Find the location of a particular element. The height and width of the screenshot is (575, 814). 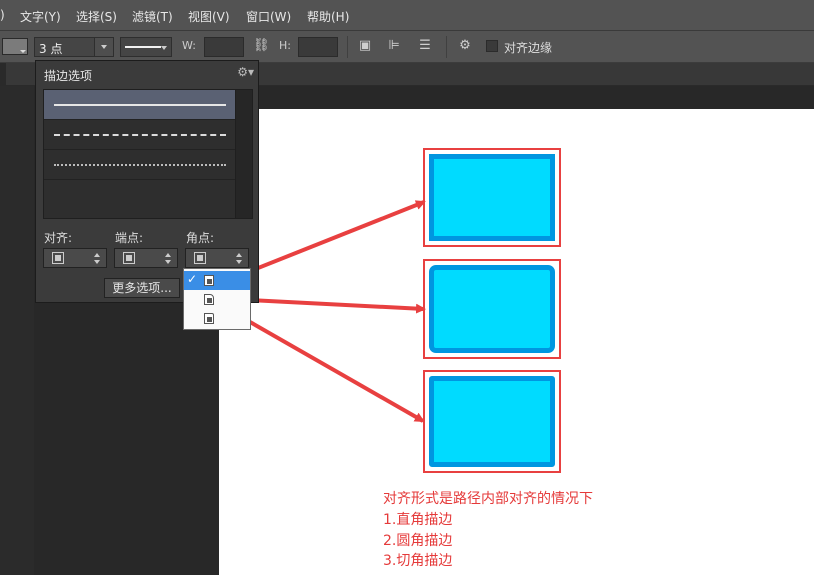

dotted-line-preview is located at coordinates (140, 165).